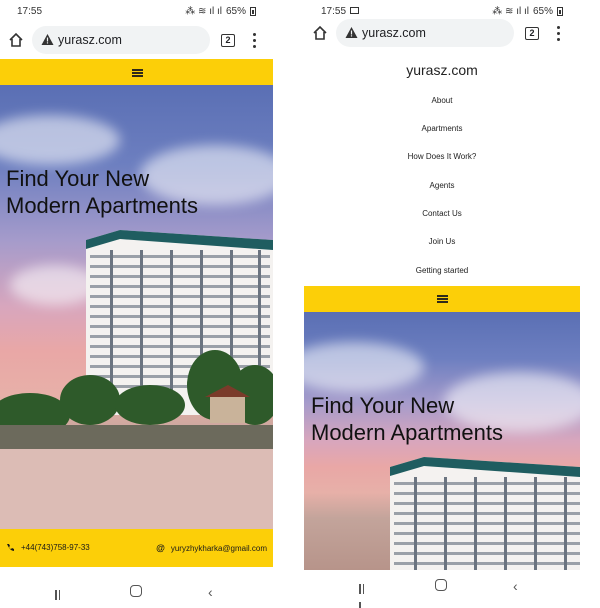 Image resolution: width=600 pixels, height=608 pixels. I want to click on menu-item-about: About, so click(442, 100).